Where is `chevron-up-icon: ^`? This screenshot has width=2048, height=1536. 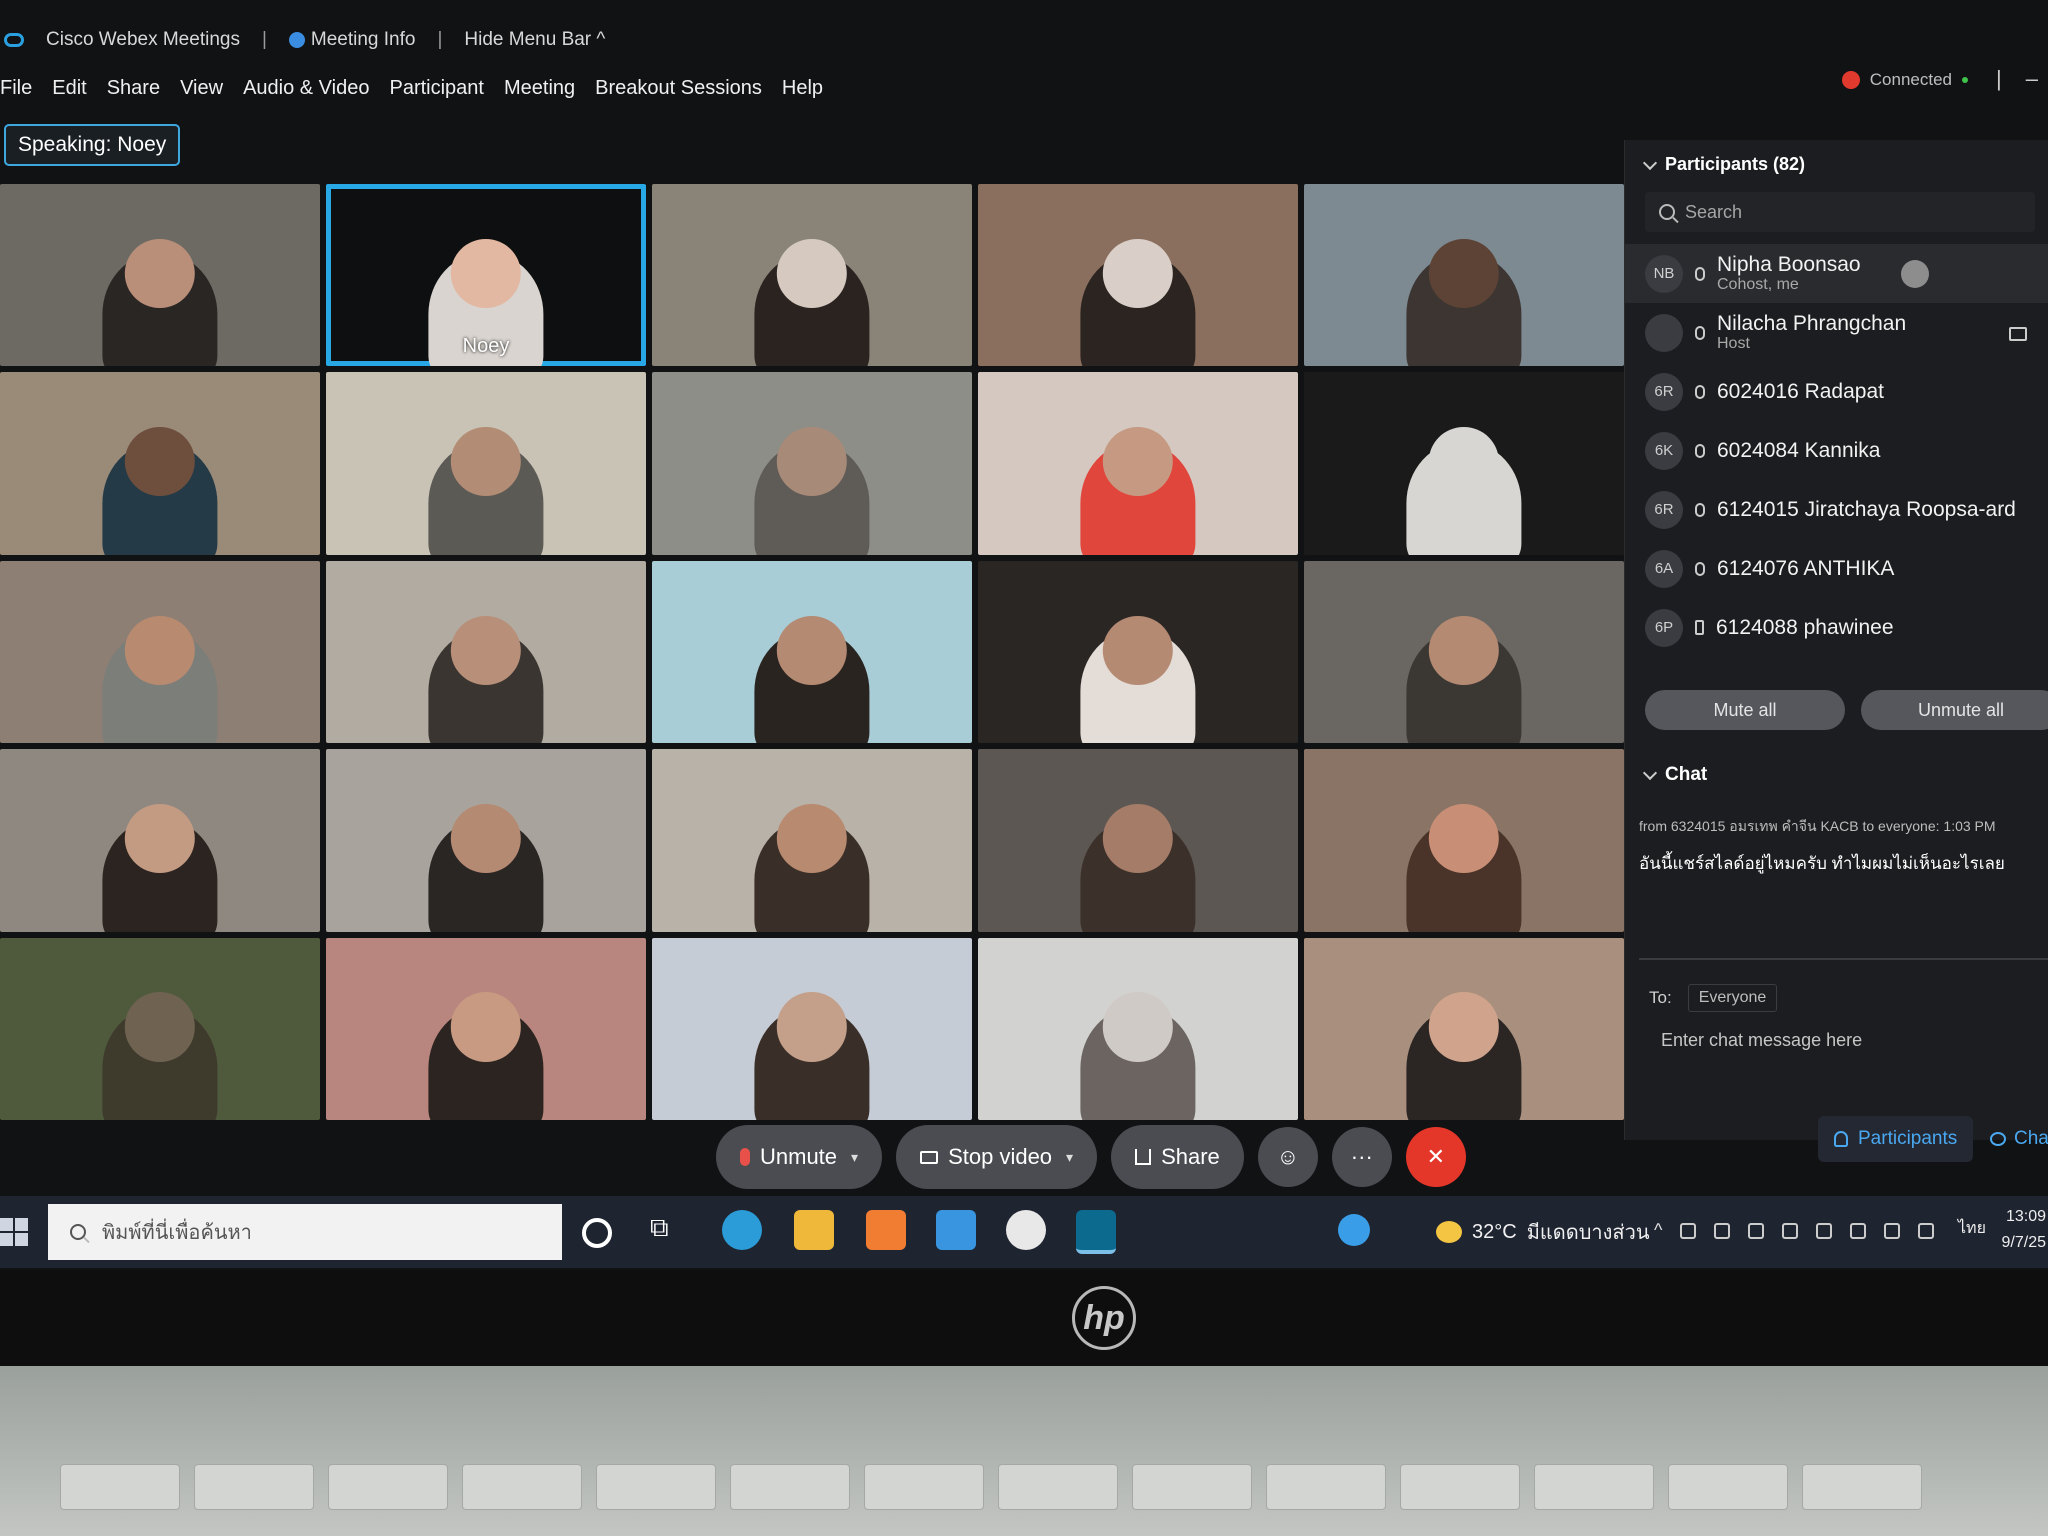
chevron-up-icon: ^ is located at coordinates (1658, 1230).